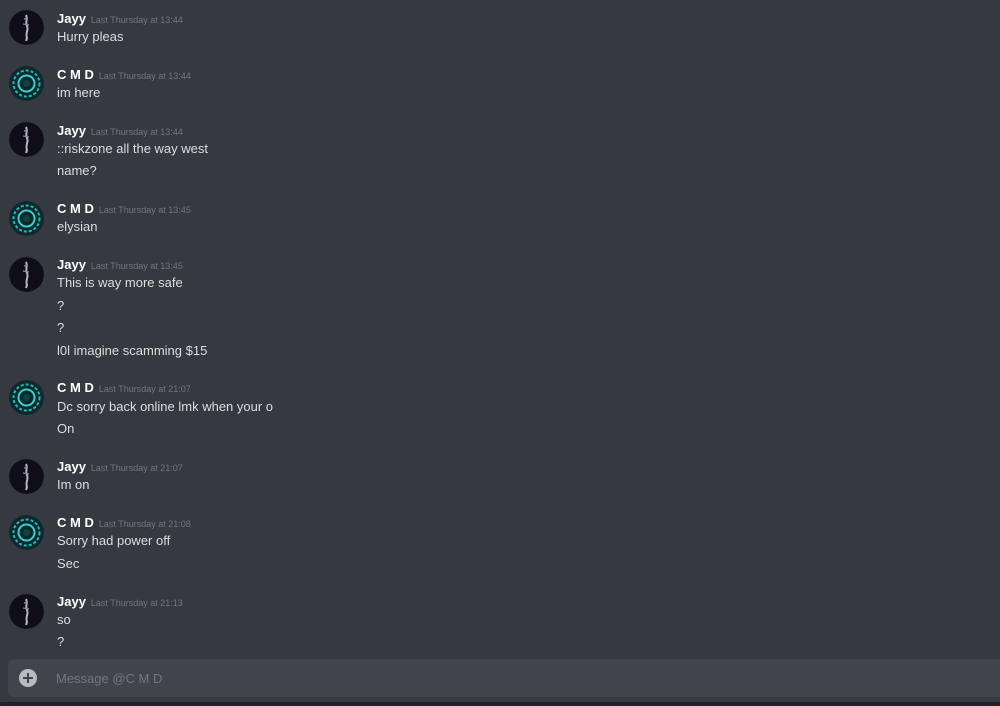  Describe the element at coordinates (144, 524) in the screenshot. I see `timestamp: Last Thursday at 21:08` at that location.